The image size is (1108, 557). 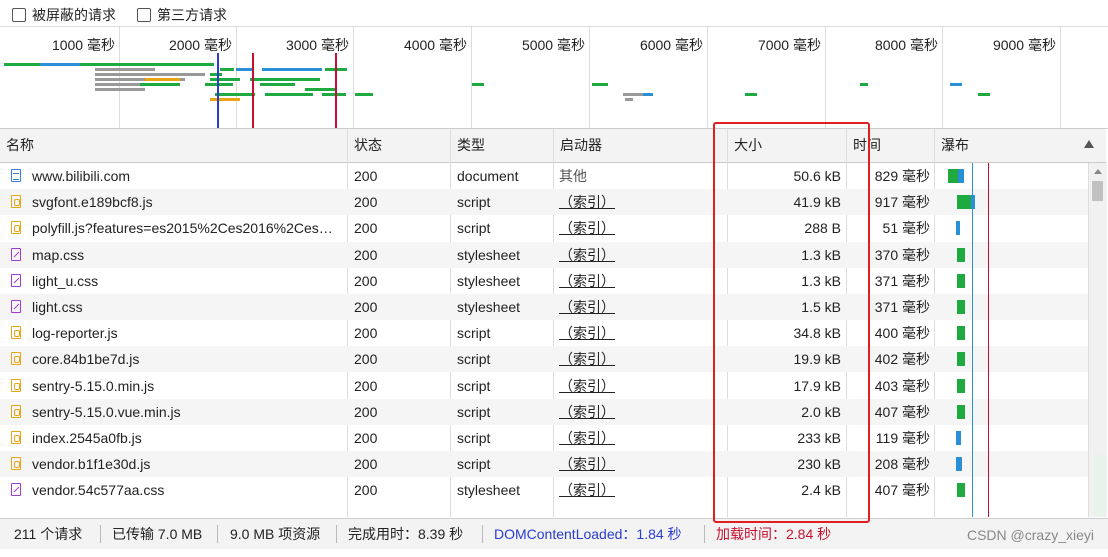 I want to click on cell-name: svgfont.e189bcf8.js, so click(x=92, y=202).